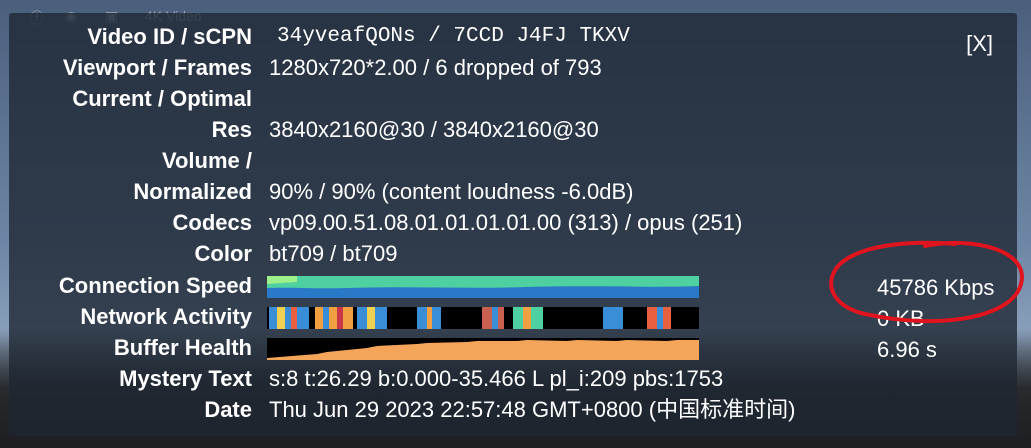 This screenshot has height=448, width=1031. I want to click on stats-label: Connection Speed, so click(155, 285).